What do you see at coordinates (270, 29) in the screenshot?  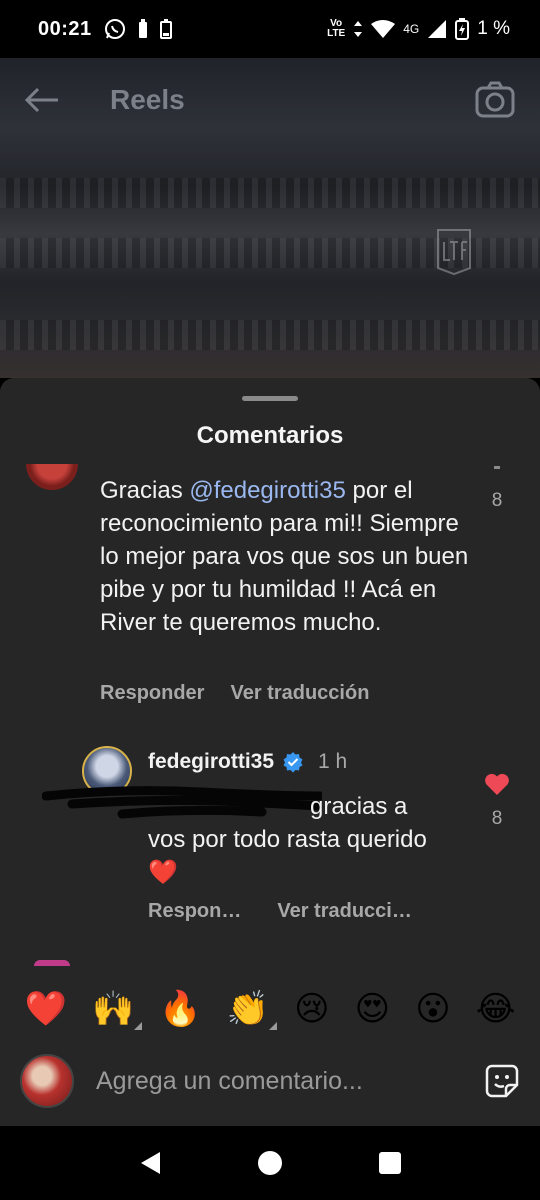 I see `status-bar: 00:21 Vo LTE 4G 1 %` at bounding box center [270, 29].